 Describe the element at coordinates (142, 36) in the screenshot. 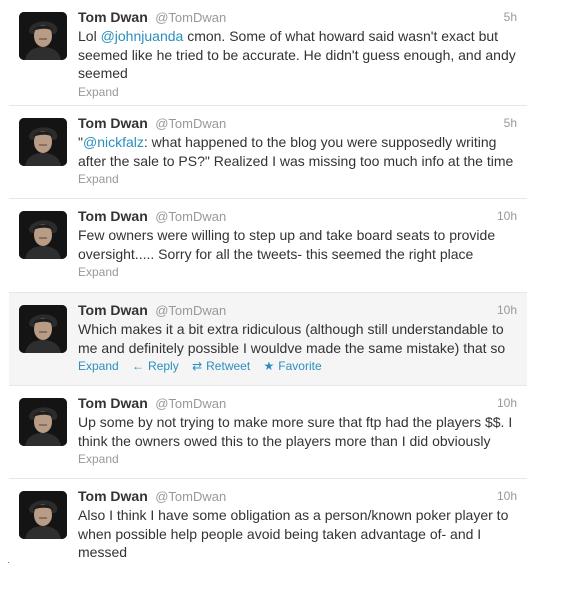

I see `mention-link: @johnjuanda` at that location.